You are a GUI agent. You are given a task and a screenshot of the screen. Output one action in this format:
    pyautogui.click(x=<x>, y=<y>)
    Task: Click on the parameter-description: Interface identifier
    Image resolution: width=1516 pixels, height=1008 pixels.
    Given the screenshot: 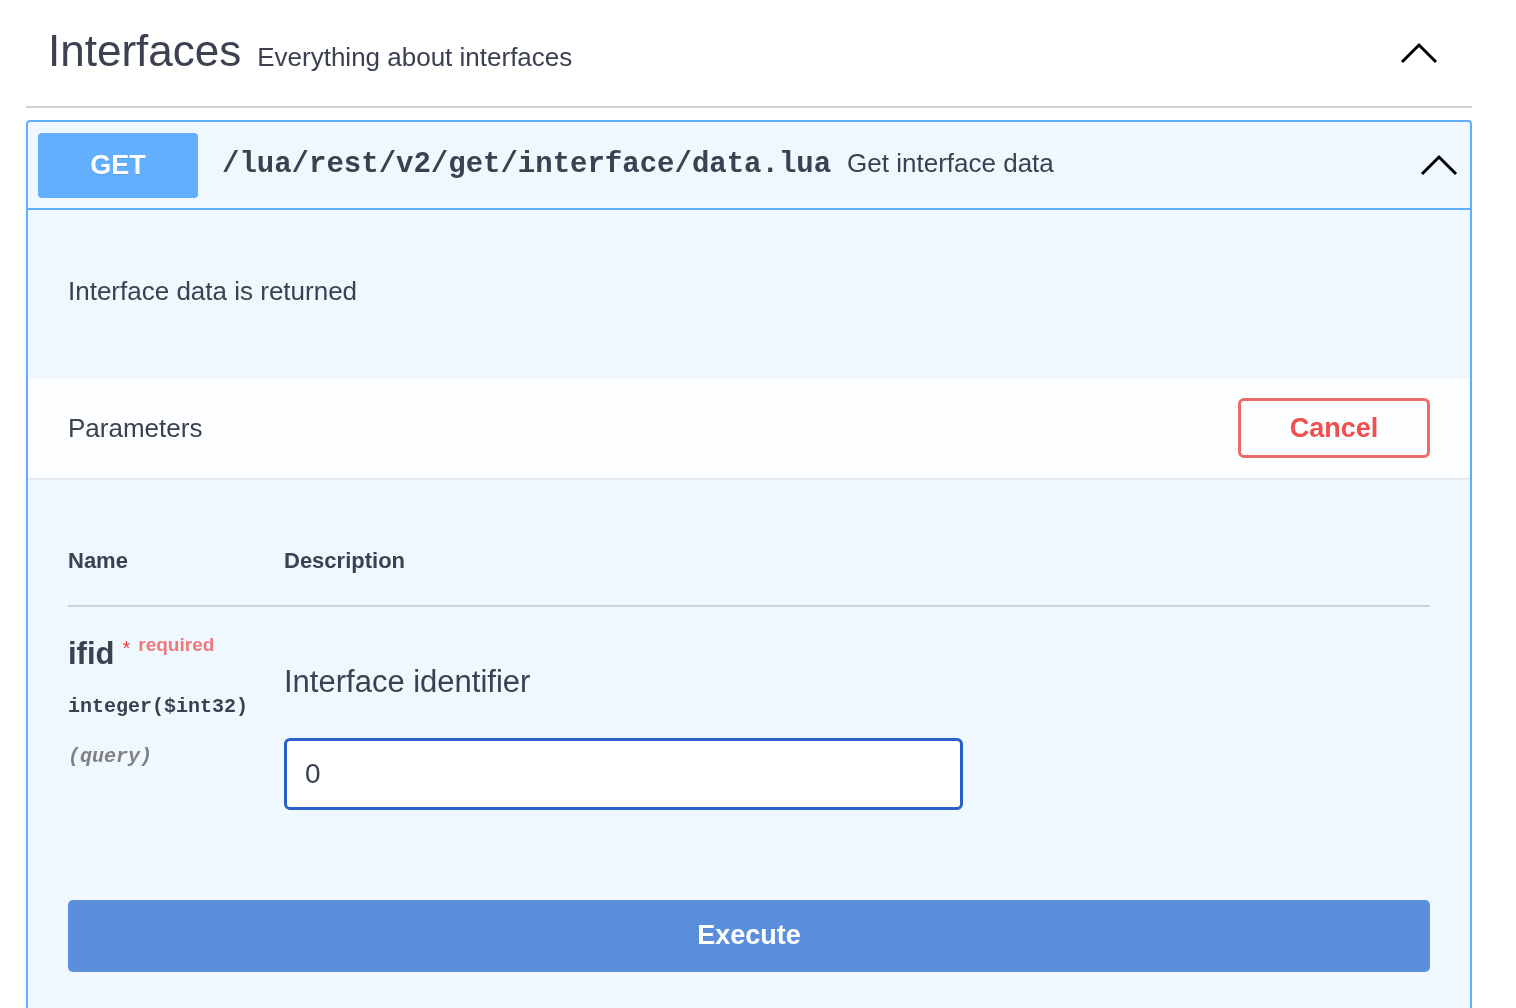 What is the action you would take?
    pyautogui.click(x=408, y=682)
    